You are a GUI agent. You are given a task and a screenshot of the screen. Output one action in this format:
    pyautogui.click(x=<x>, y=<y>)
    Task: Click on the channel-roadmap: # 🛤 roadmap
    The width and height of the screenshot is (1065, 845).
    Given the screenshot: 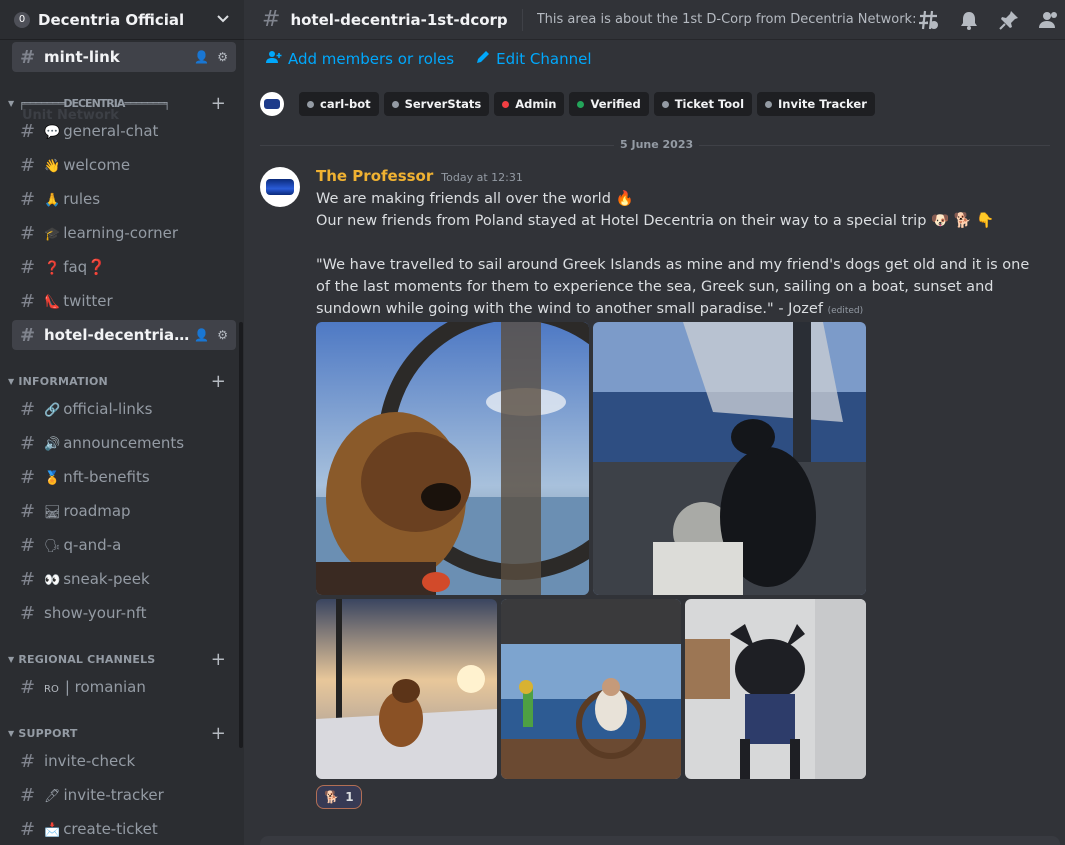 What is the action you would take?
    pyautogui.click(x=124, y=511)
    